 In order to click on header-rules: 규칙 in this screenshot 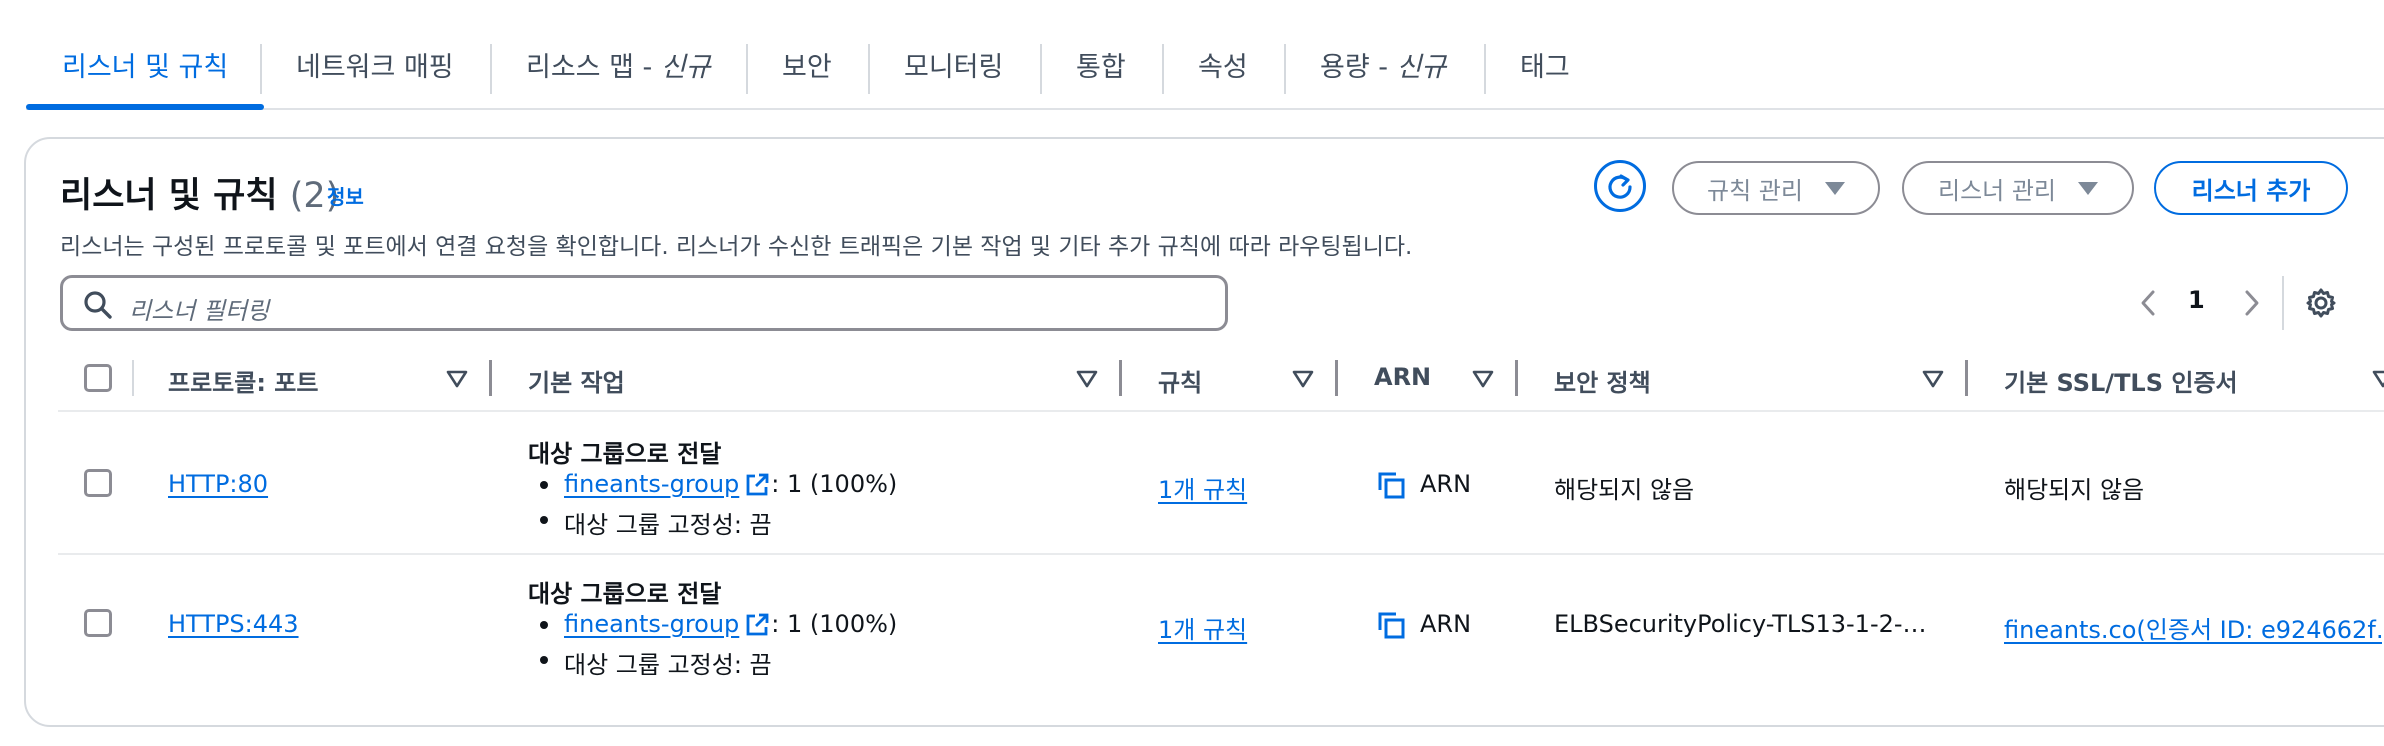, I will do `click(1180, 380)`.